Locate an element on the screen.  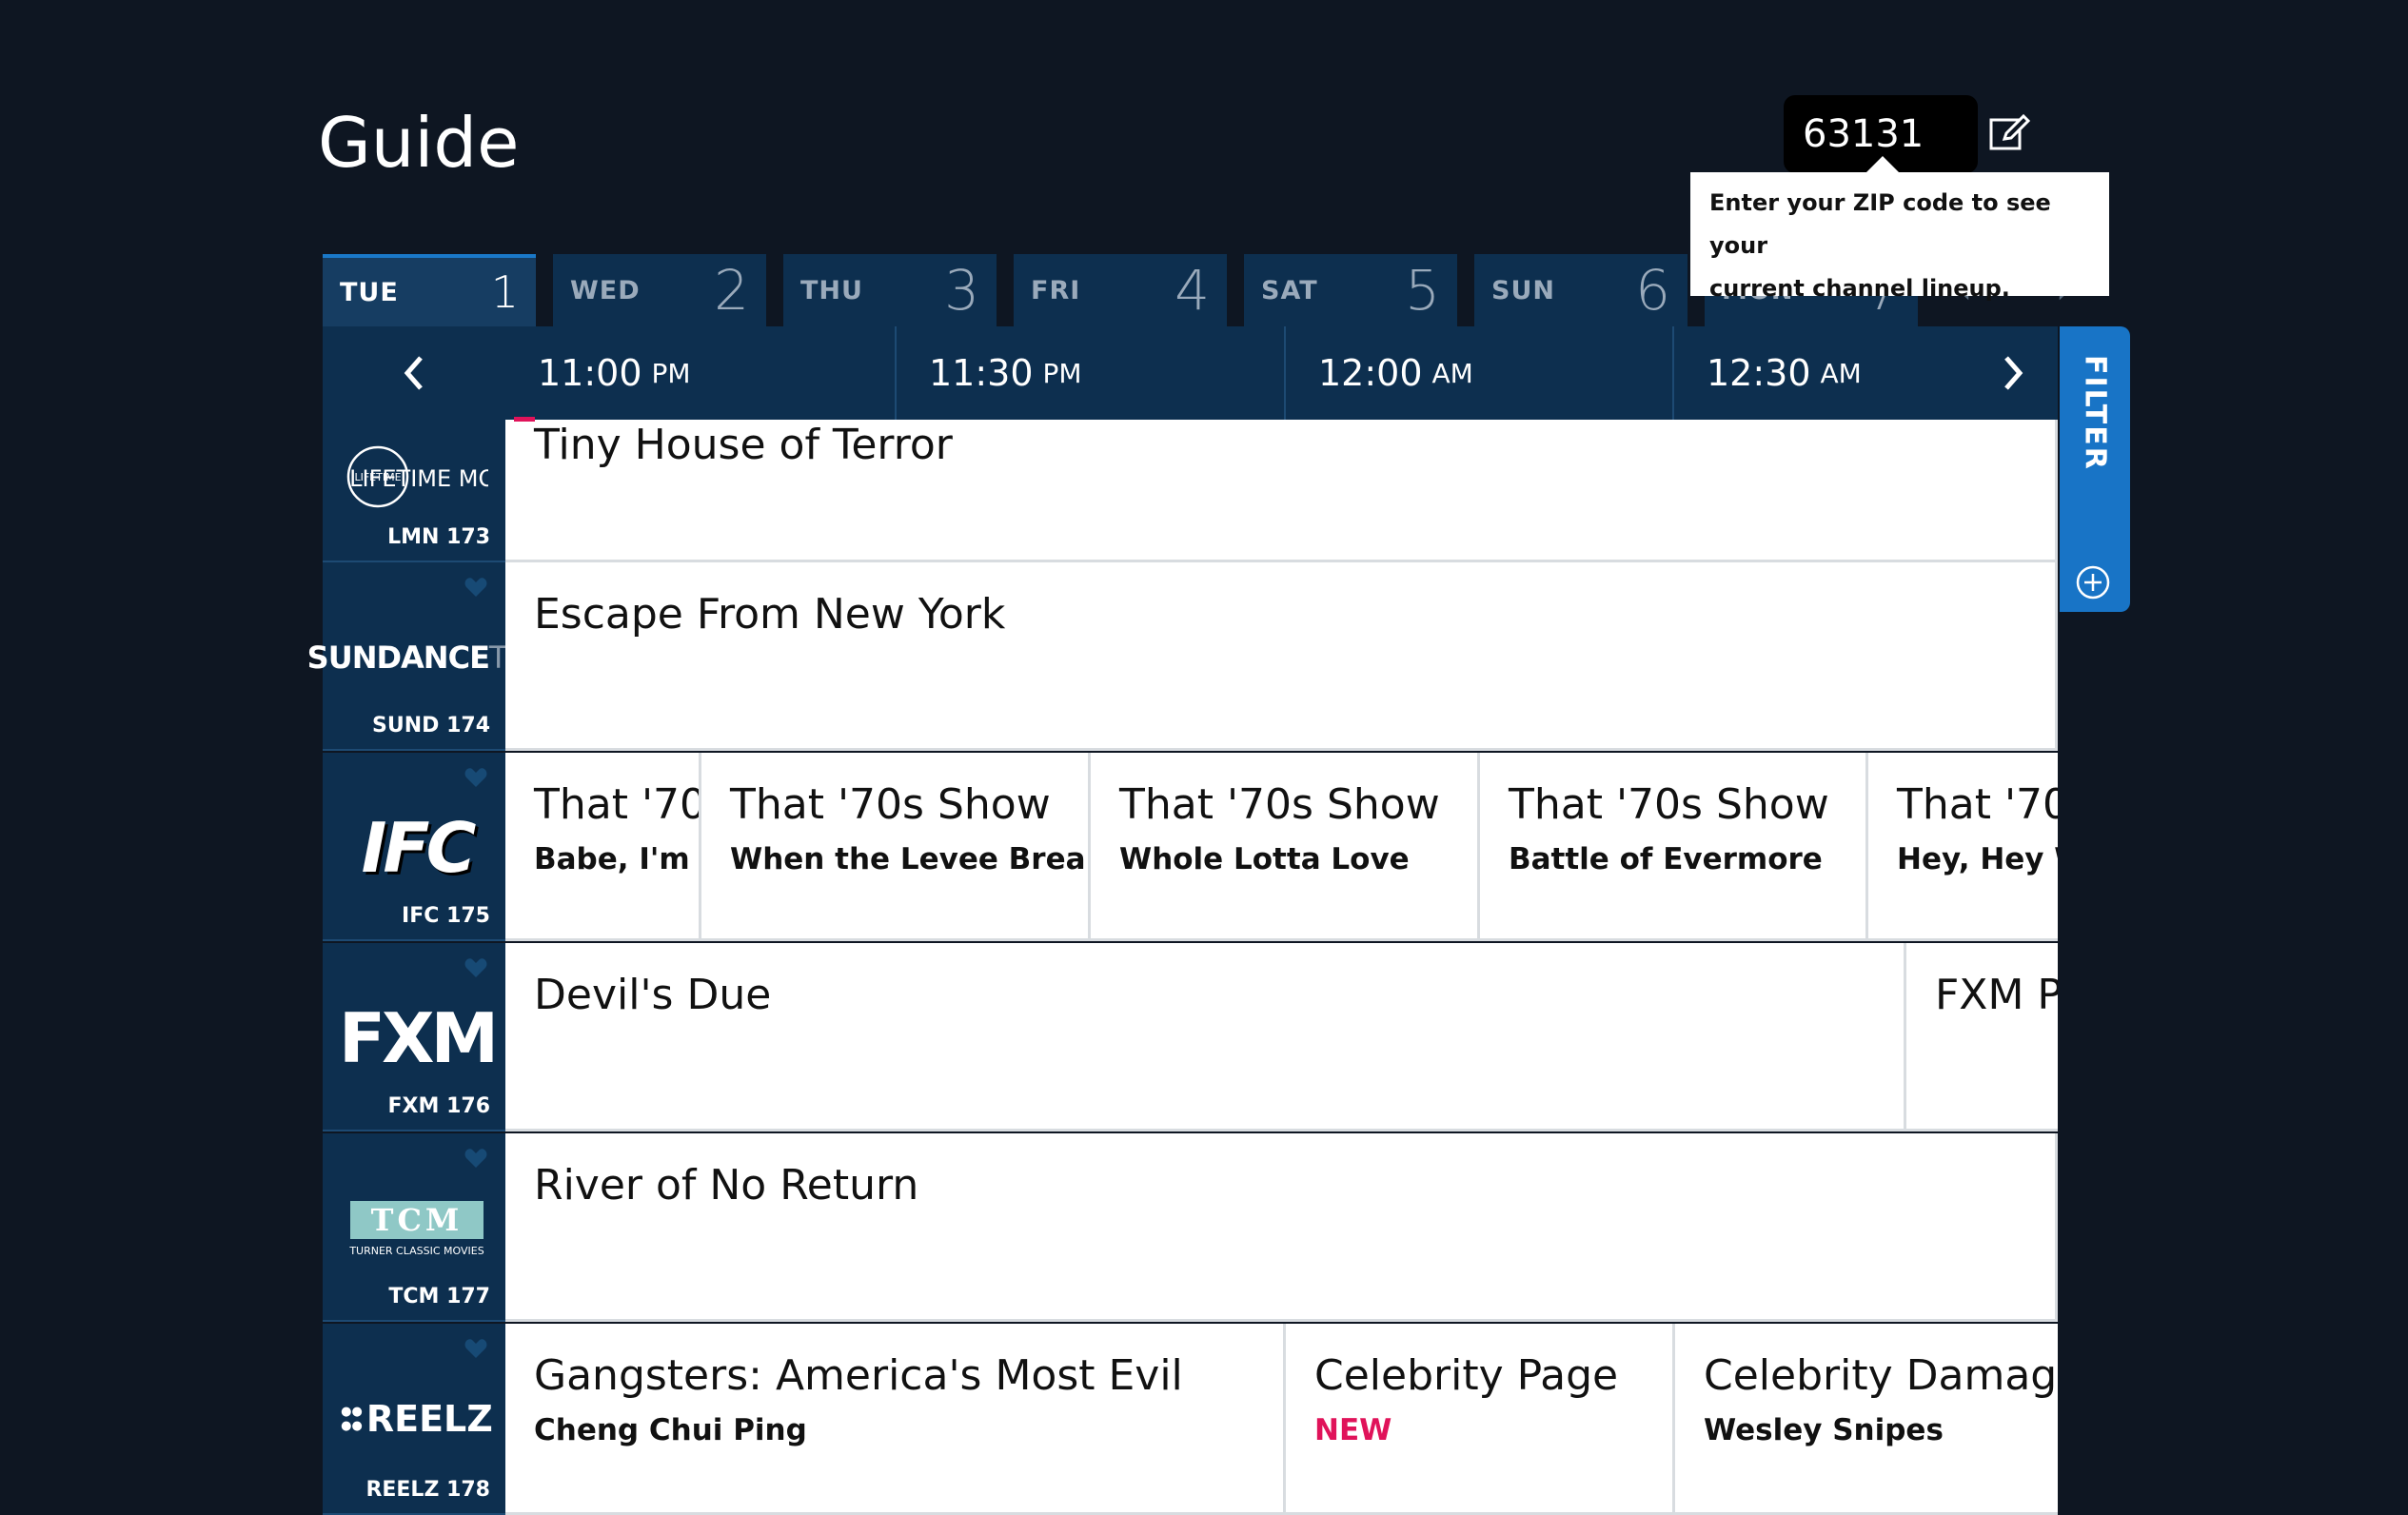
day-name: FRI is located at coordinates (1056, 290).